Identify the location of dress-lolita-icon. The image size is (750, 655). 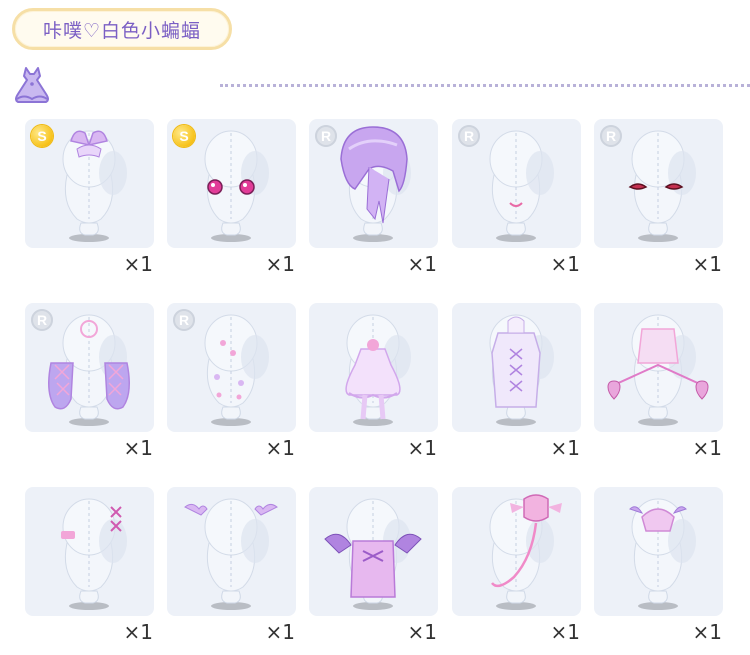
(378, 370).